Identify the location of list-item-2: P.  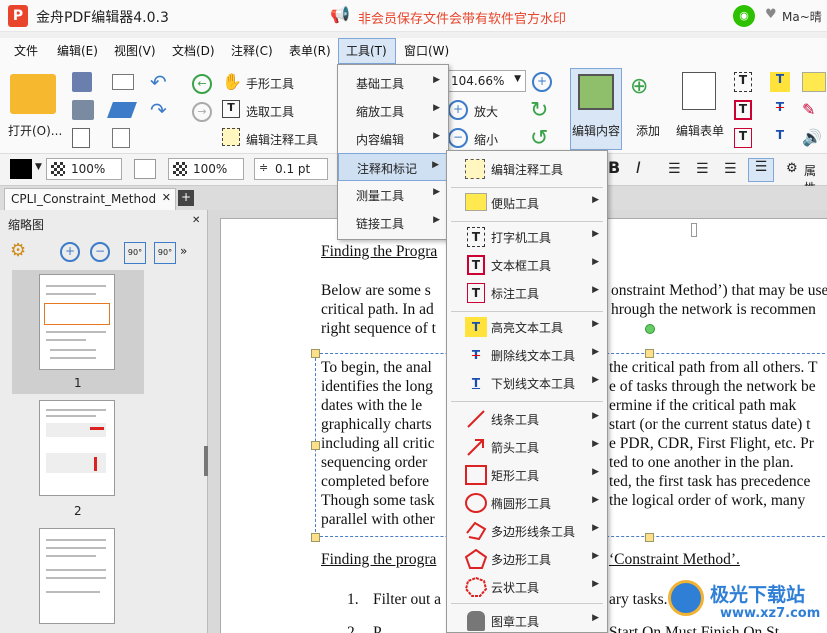
(377, 628).